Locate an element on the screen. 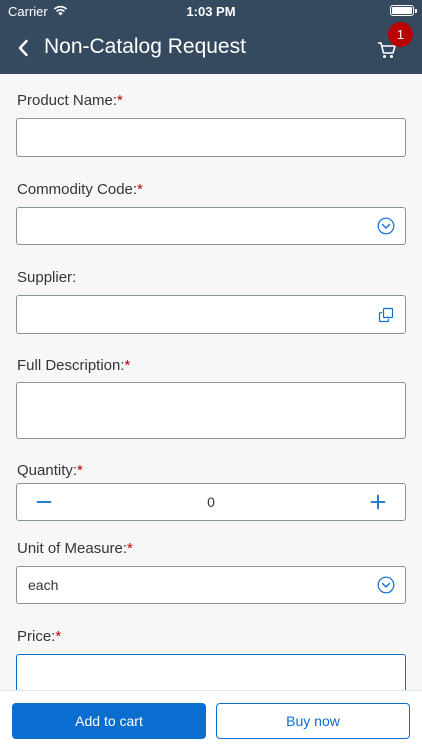 This screenshot has width=422, height=750. commodity-code-select is located at coordinates (211, 226).